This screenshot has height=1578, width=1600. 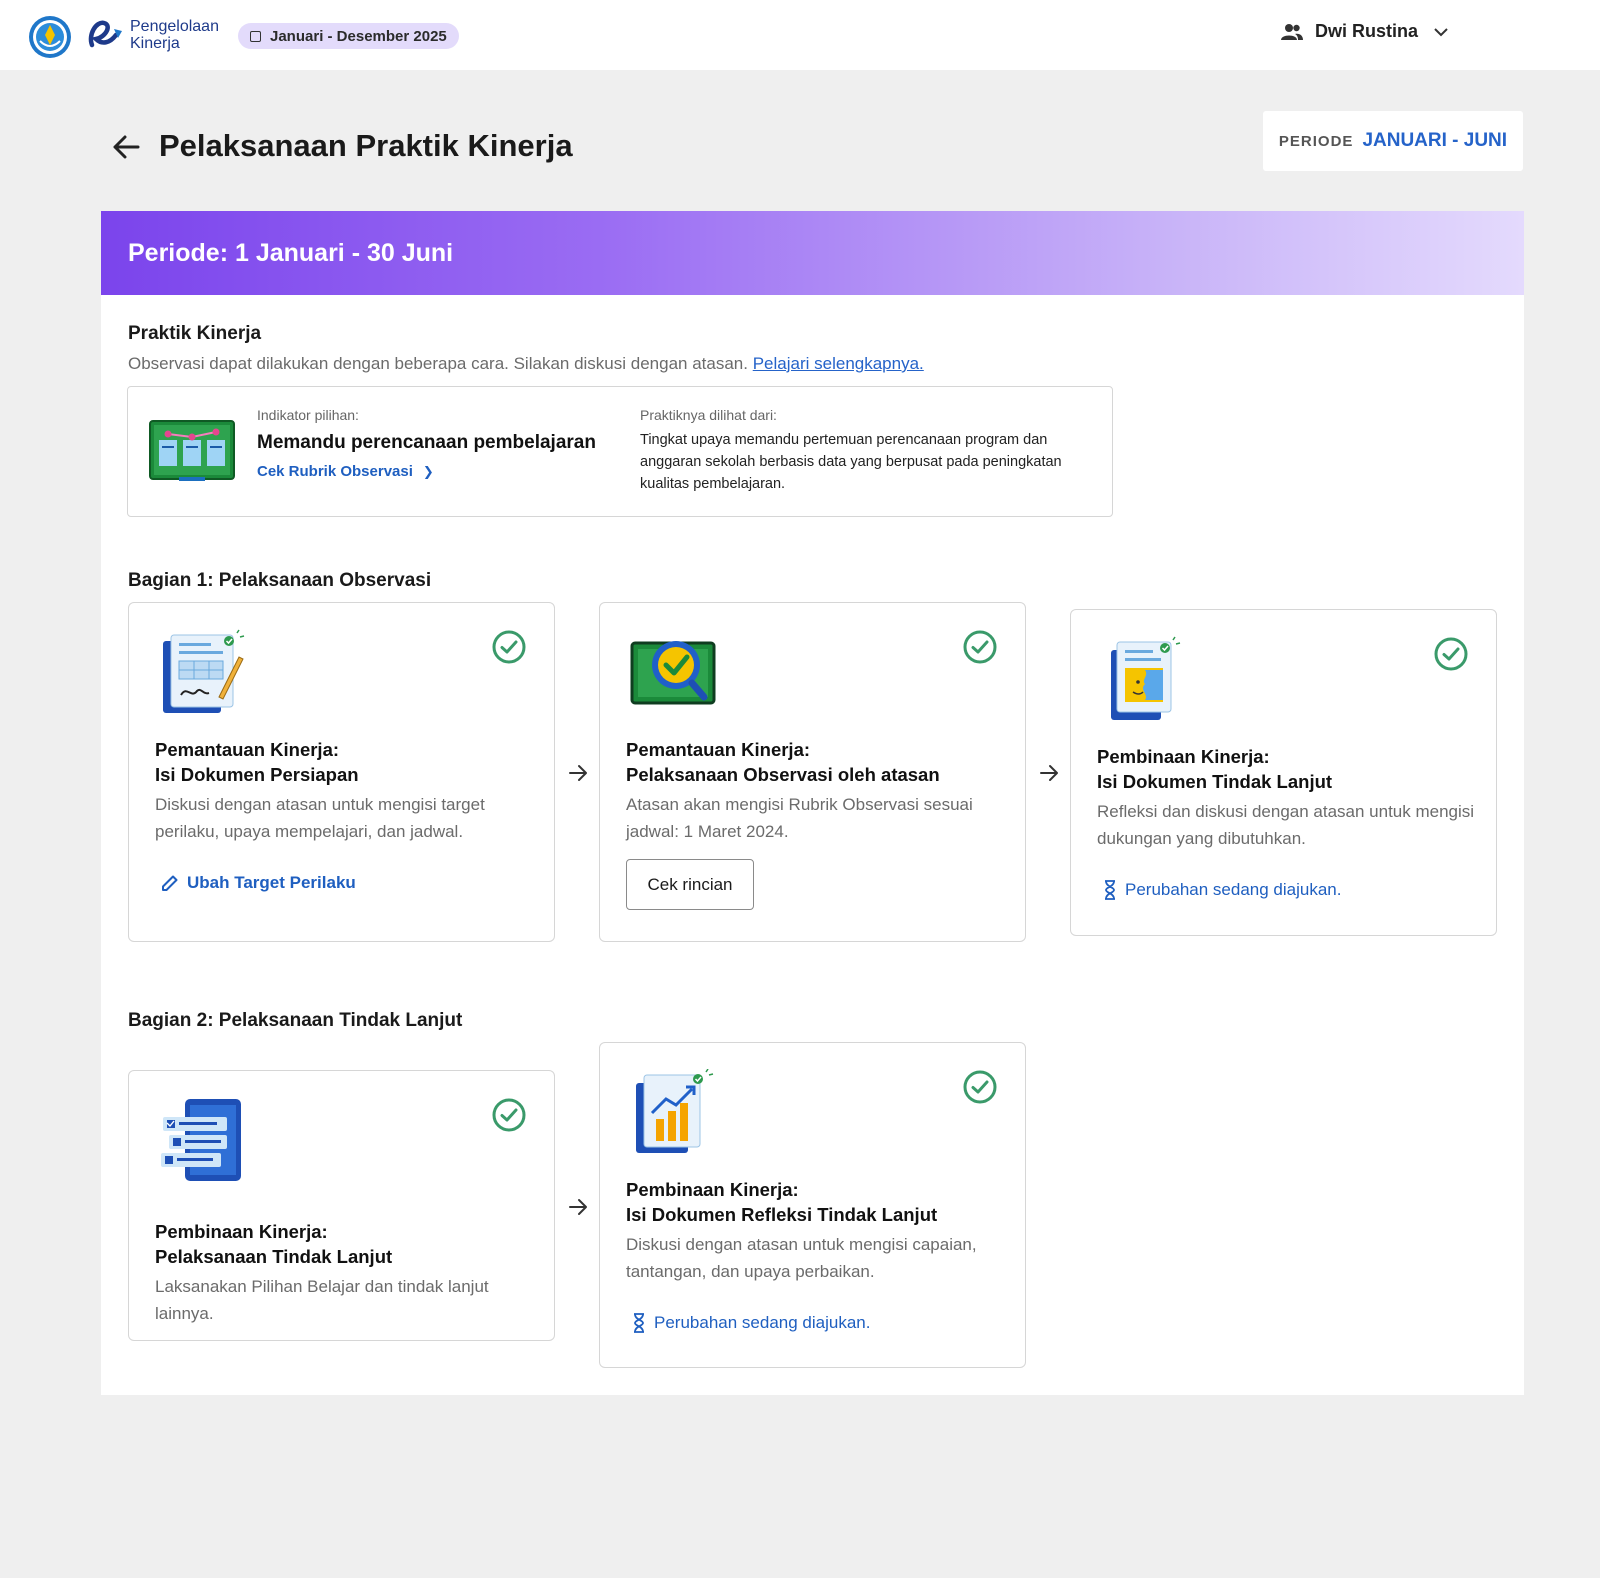 What do you see at coordinates (366, 145) in the screenshot?
I see `page-title: Pelaksanaan Praktik Kinerja` at bounding box center [366, 145].